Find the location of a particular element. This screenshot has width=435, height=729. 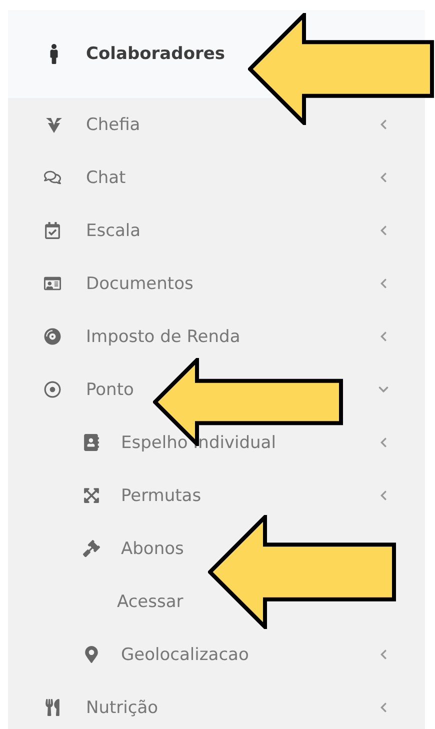

menu-item: Abonos is located at coordinates (216, 548).